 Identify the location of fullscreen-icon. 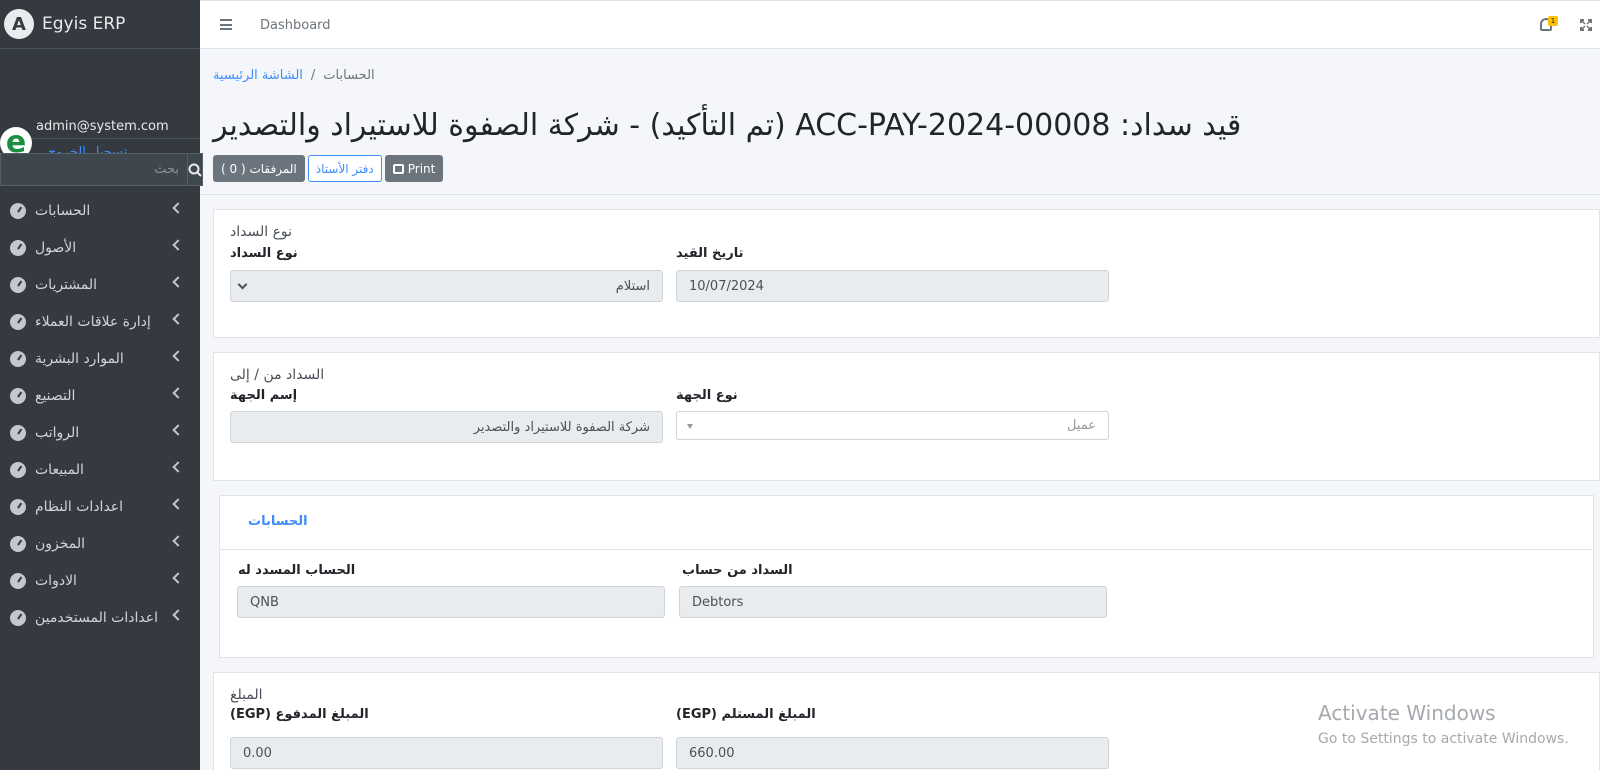
(1586, 25).